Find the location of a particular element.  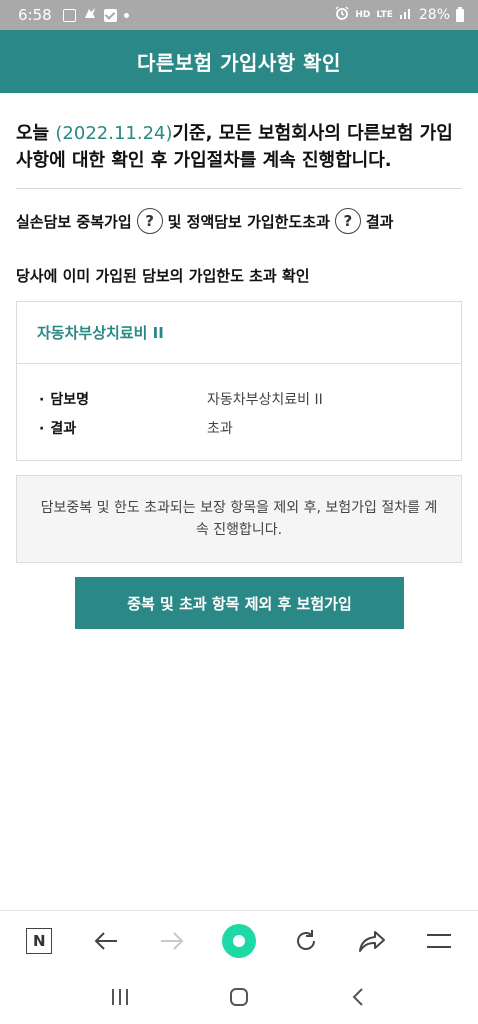

recent-apps-button is located at coordinates (120, 997).